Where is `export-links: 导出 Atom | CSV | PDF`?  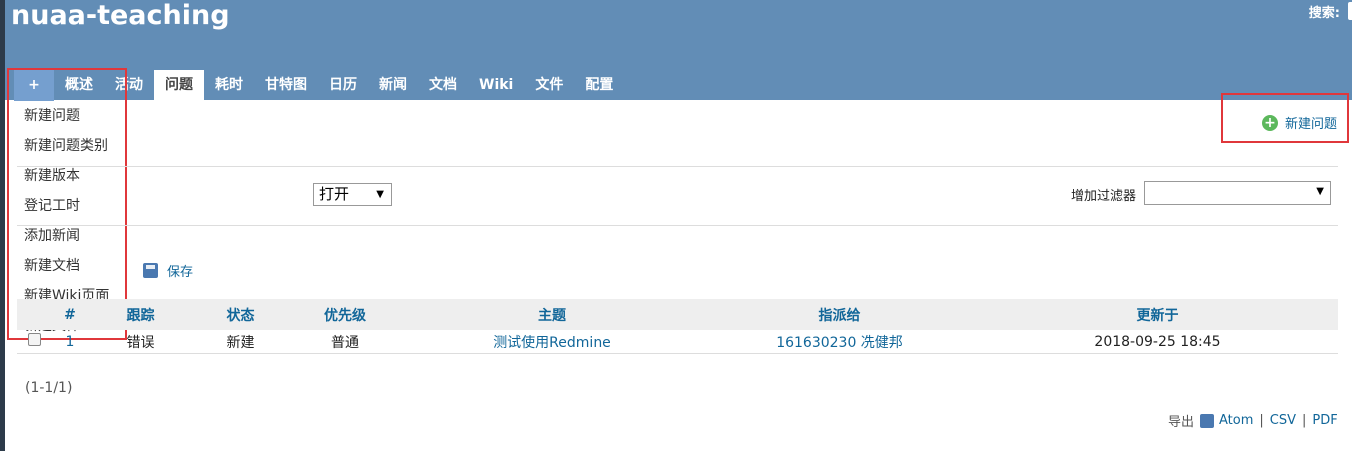 export-links: 导出 Atom | CSV | PDF is located at coordinates (1253, 420).